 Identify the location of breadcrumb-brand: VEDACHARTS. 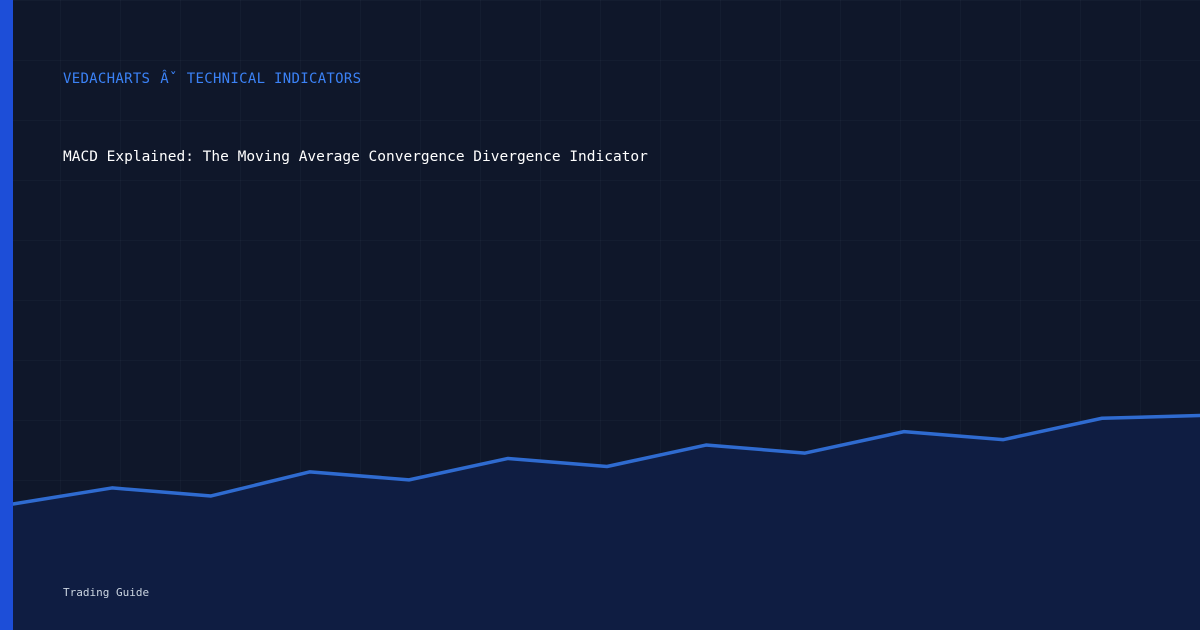
(106, 79).